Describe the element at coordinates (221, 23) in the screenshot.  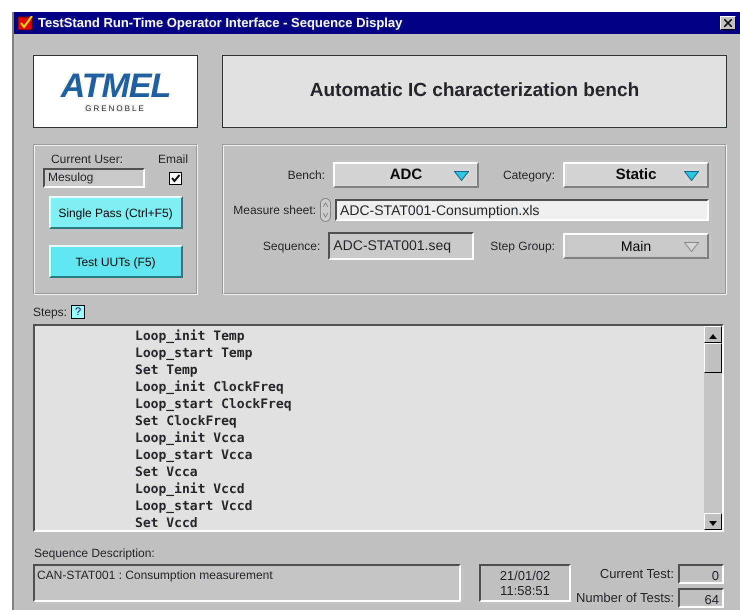
I see `window-title: TestStand Run-Time Operator Interface - Sequence Display` at that location.